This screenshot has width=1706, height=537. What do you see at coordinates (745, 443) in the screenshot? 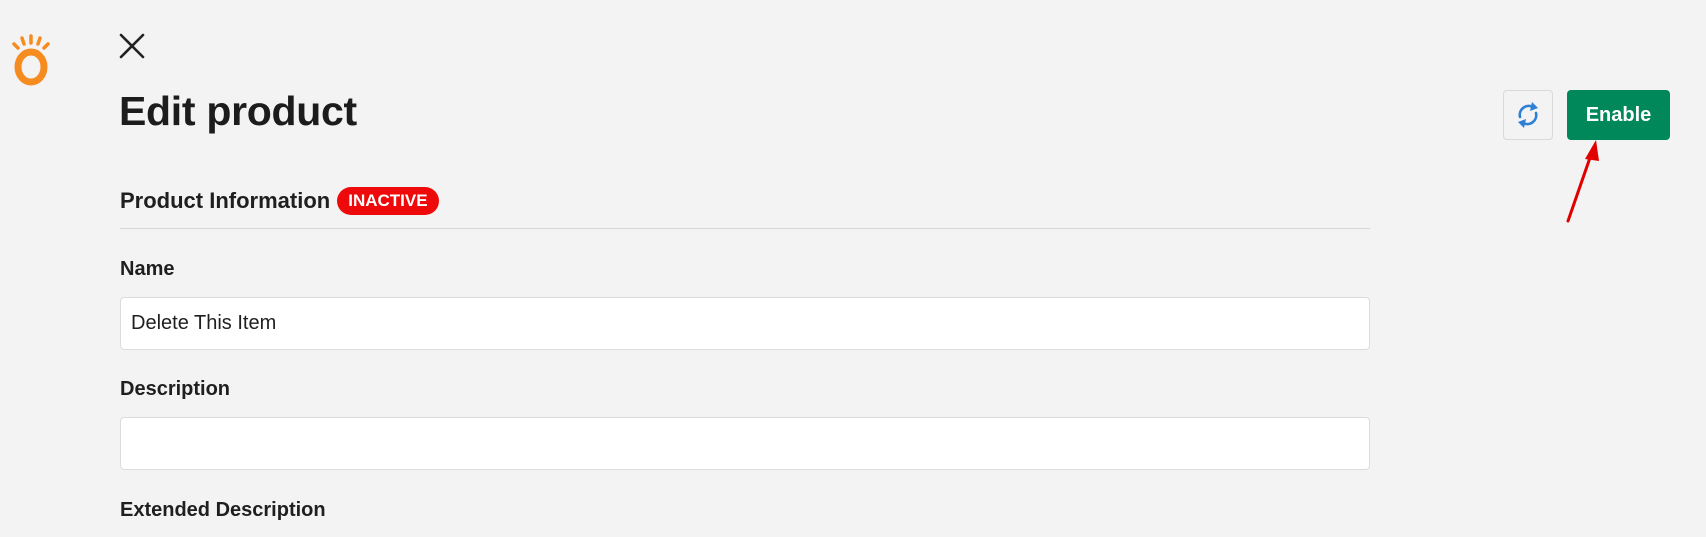
I see `description-input` at bounding box center [745, 443].